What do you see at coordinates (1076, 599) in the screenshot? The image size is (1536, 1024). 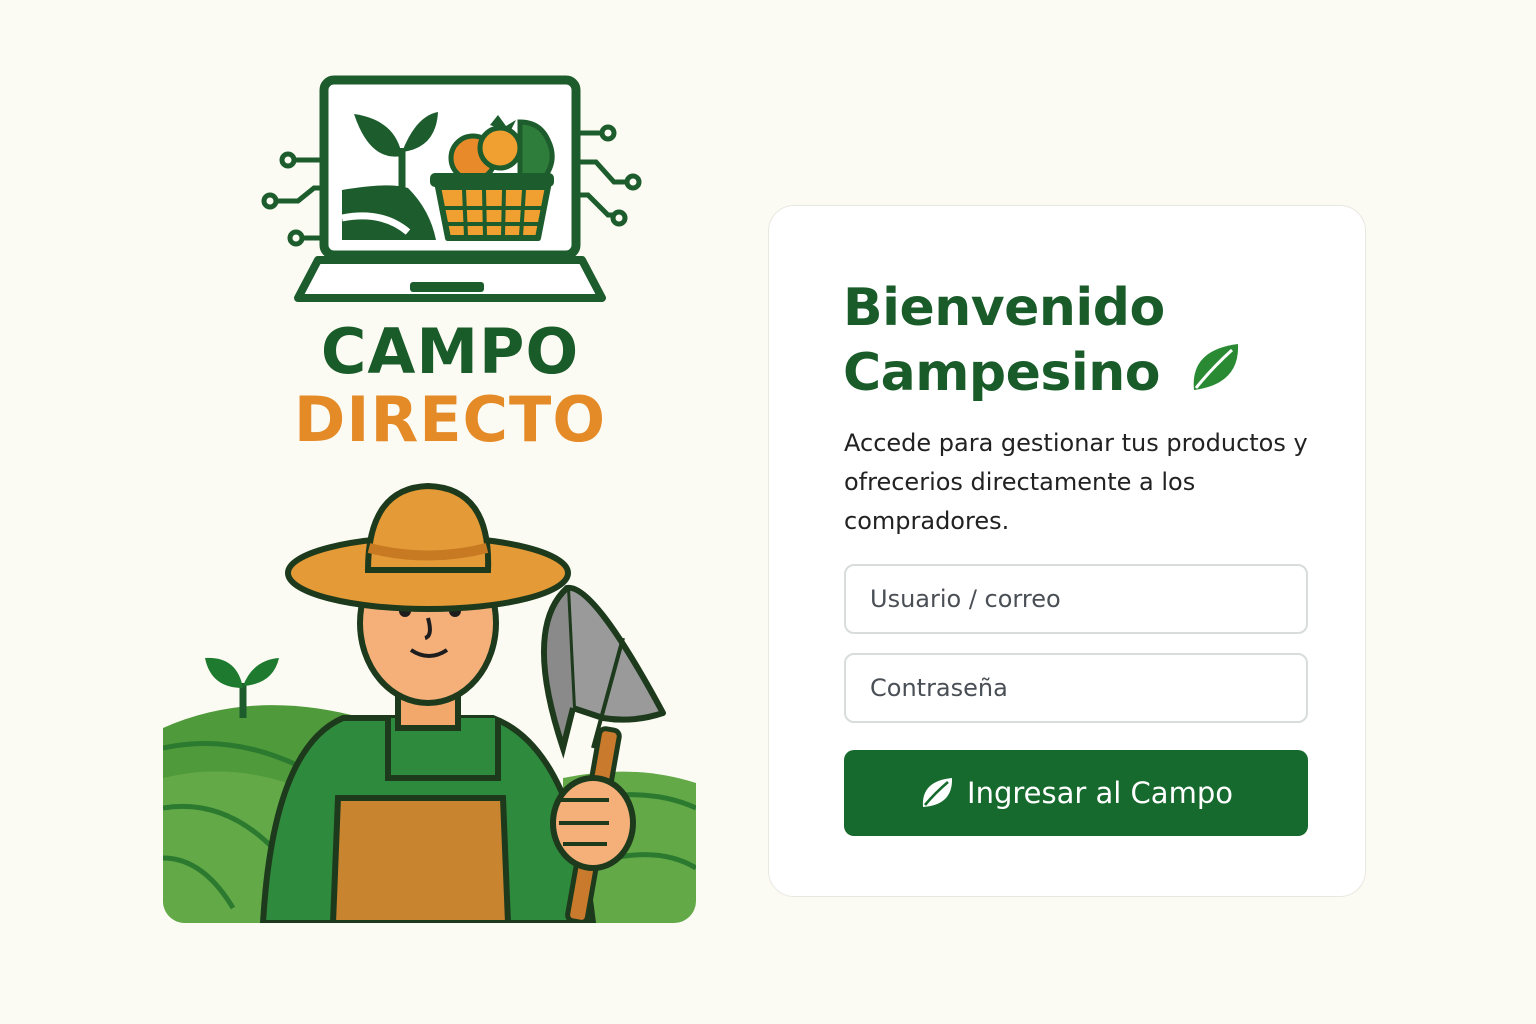 I see `username-input` at bounding box center [1076, 599].